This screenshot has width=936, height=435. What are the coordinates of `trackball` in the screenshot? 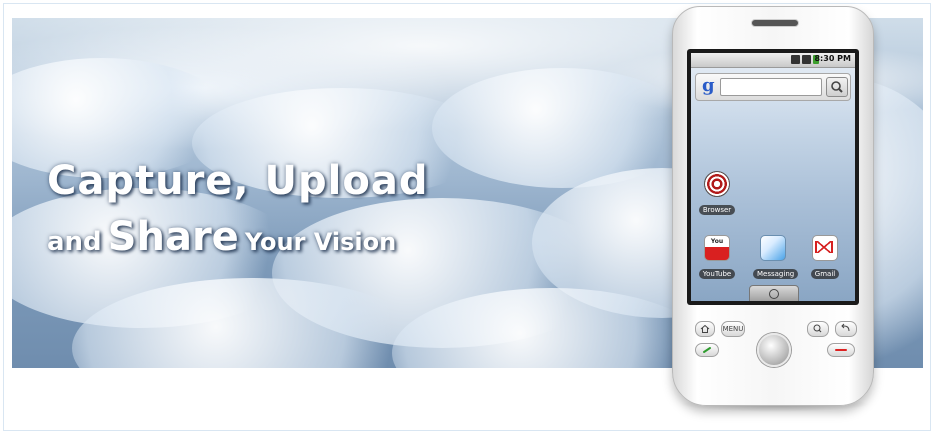 It's located at (774, 350).